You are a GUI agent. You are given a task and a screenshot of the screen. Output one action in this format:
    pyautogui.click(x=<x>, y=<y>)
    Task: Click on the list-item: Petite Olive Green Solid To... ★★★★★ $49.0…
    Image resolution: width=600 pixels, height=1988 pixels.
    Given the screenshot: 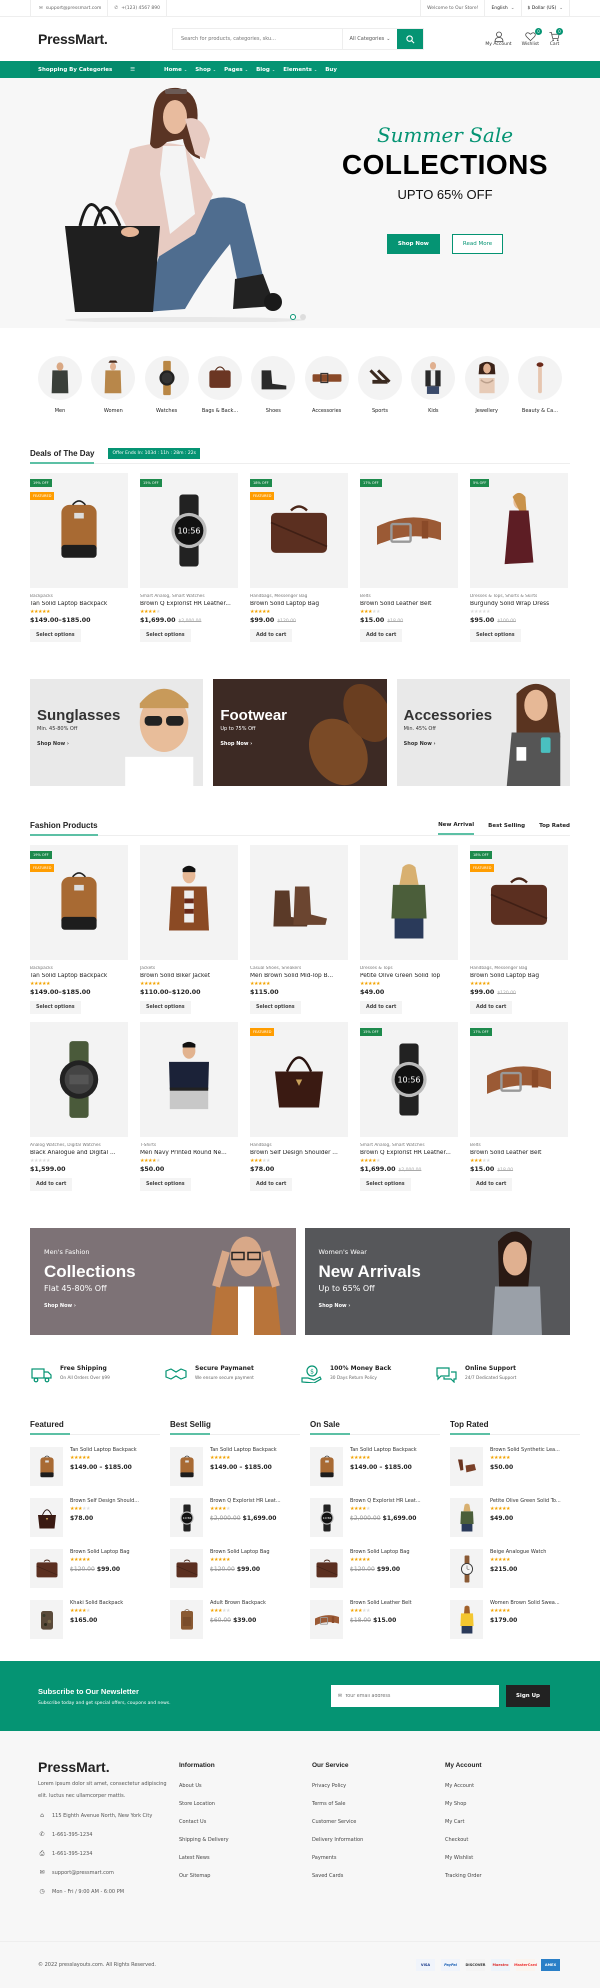 What is the action you would take?
    pyautogui.click(x=515, y=1517)
    